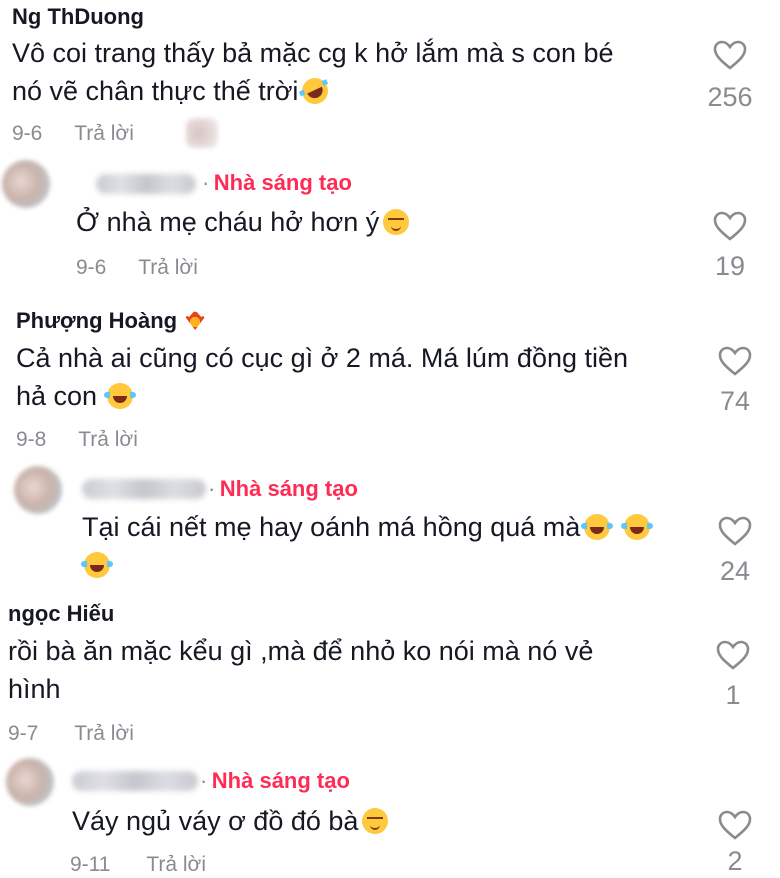 The image size is (780, 878). Describe the element at coordinates (34, 689) in the screenshot. I see `comment-text-line: hình` at that location.